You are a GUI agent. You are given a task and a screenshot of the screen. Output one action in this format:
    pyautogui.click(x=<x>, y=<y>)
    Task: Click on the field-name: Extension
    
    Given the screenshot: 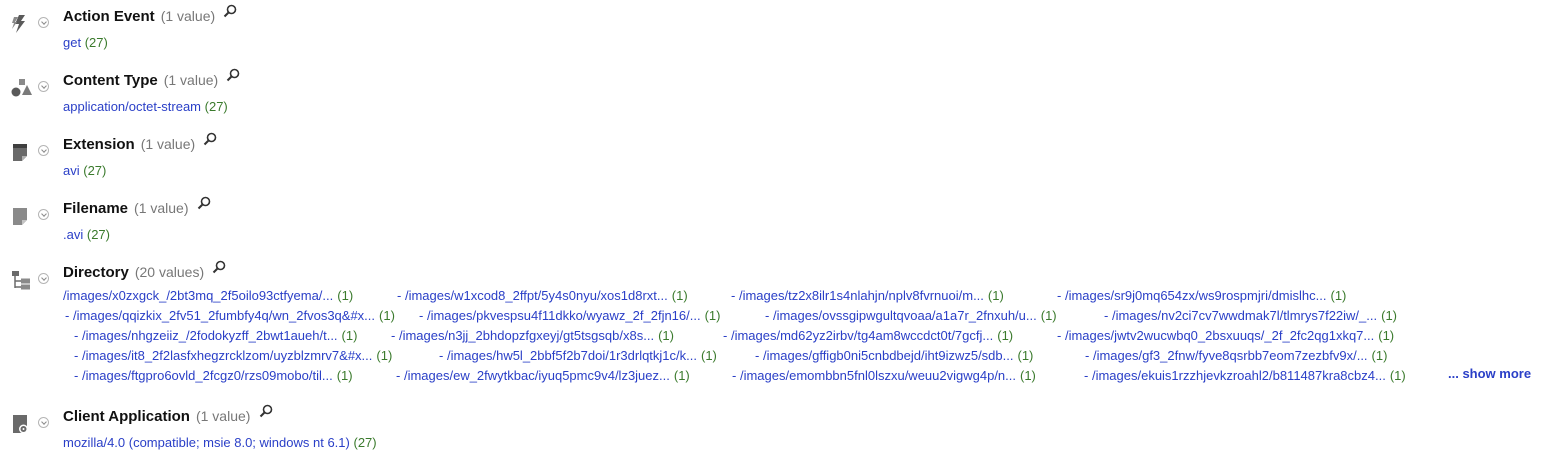 What is the action you would take?
    pyautogui.click(x=99, y=144)
    